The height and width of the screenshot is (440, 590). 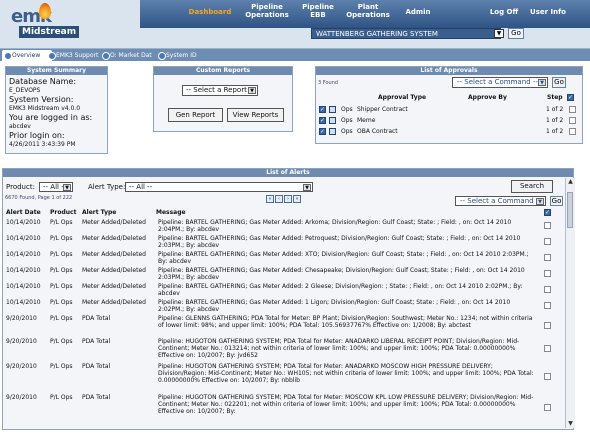 I want to click on alerts-scrollbar: ▲ ▼, so click(x=570, y=303).